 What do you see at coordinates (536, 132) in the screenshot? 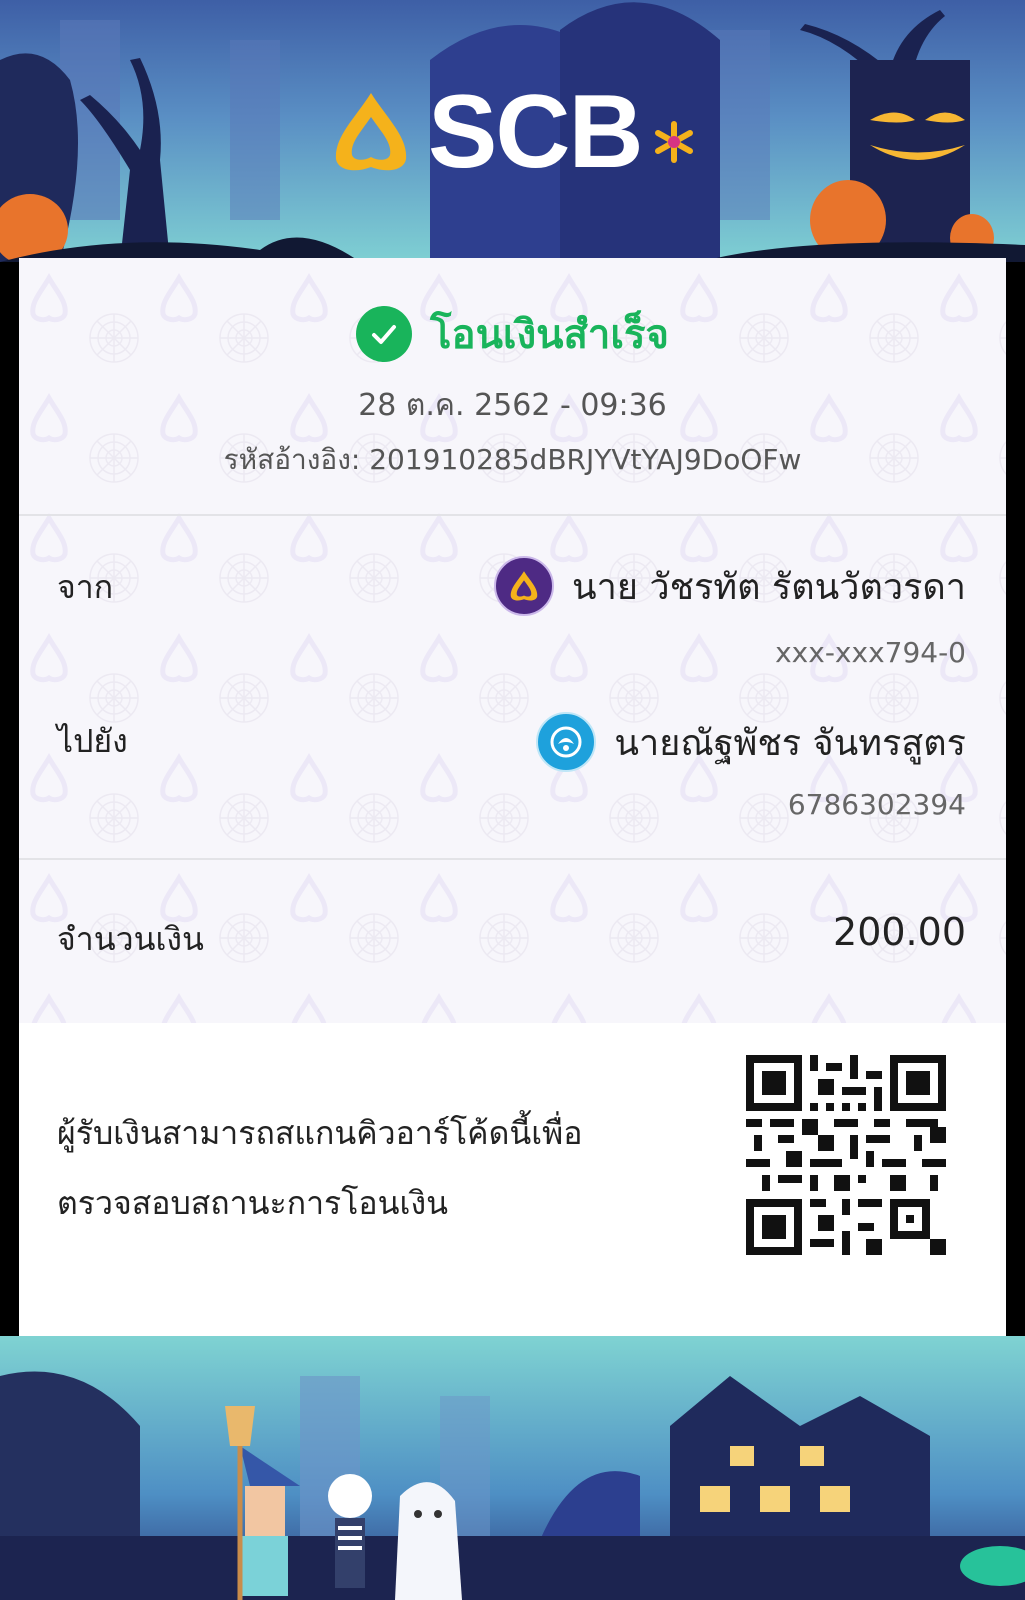
I see `brand-name: SCB` at bounding box center [536, 132].